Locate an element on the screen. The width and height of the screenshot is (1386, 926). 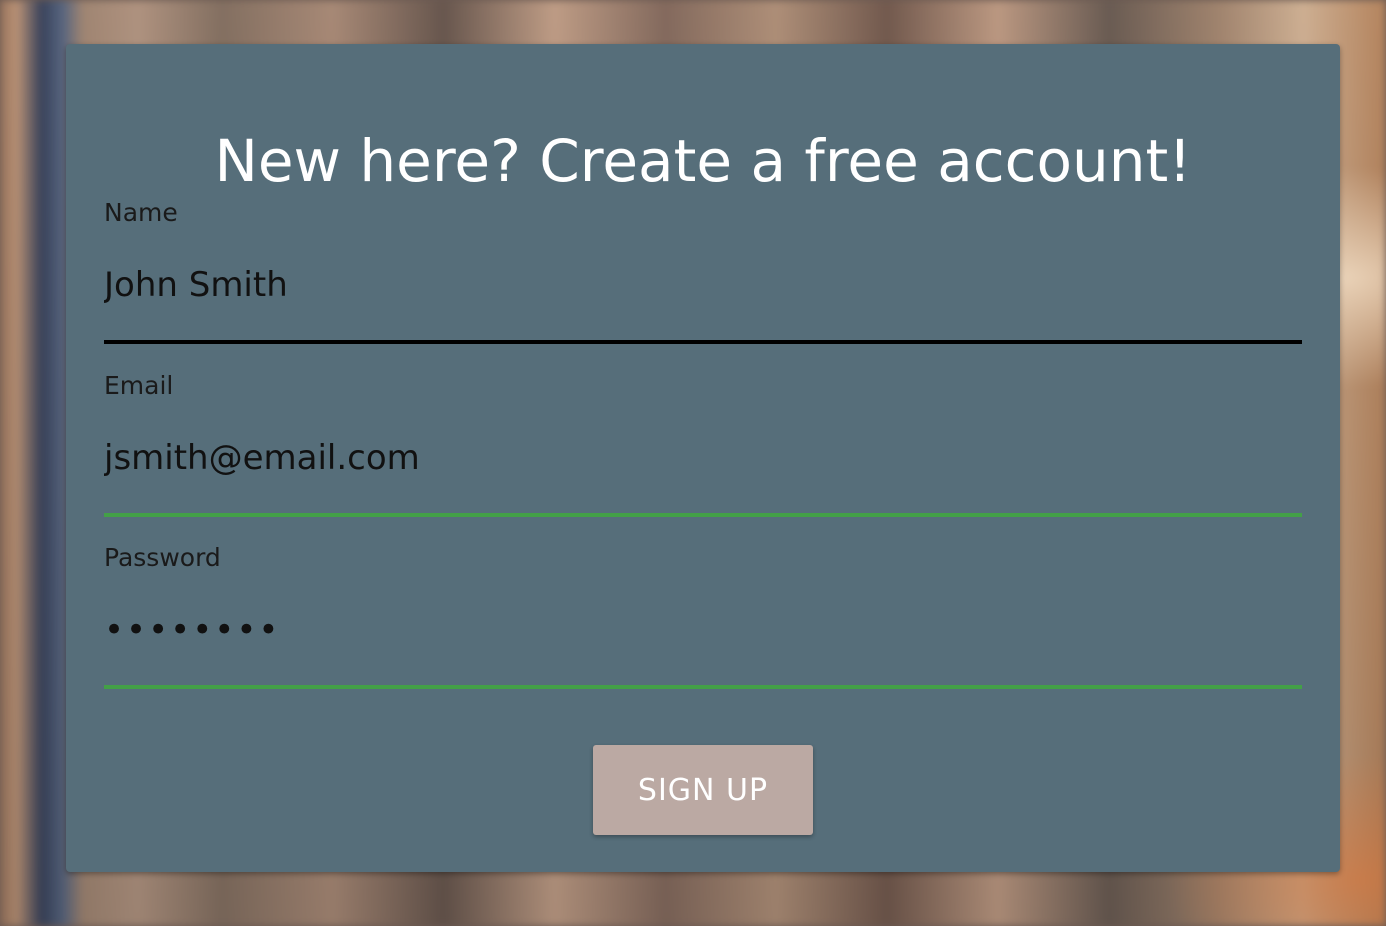
email-input is located at coordinates (703, 458).